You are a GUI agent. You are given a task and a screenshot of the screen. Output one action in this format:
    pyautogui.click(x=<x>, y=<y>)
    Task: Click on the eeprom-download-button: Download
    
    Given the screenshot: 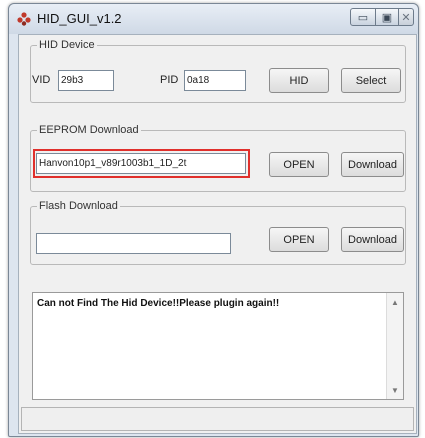 What is the action you would take?
    pyautogui.click(x=372, y=164)
    